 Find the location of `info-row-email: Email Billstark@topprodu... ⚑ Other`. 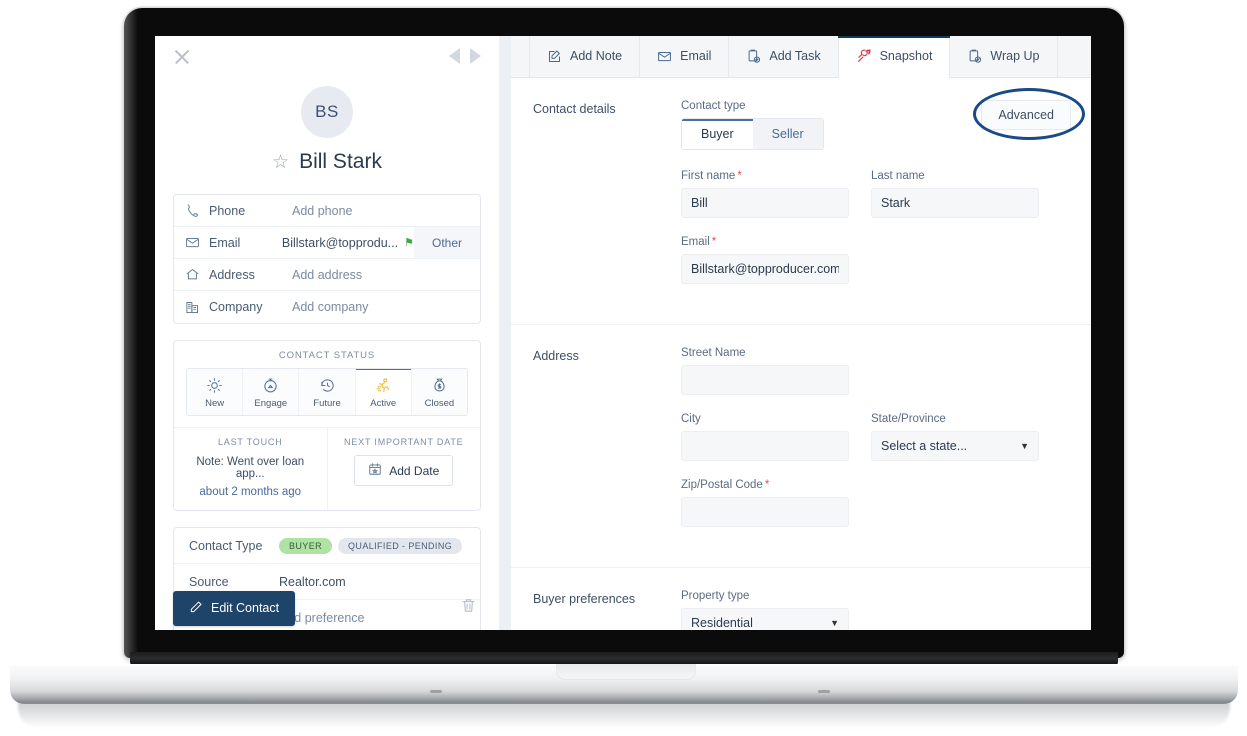

info-row-email: Email Billstark@topprodu... ⚑ Other is located at coordinates (327, 243).